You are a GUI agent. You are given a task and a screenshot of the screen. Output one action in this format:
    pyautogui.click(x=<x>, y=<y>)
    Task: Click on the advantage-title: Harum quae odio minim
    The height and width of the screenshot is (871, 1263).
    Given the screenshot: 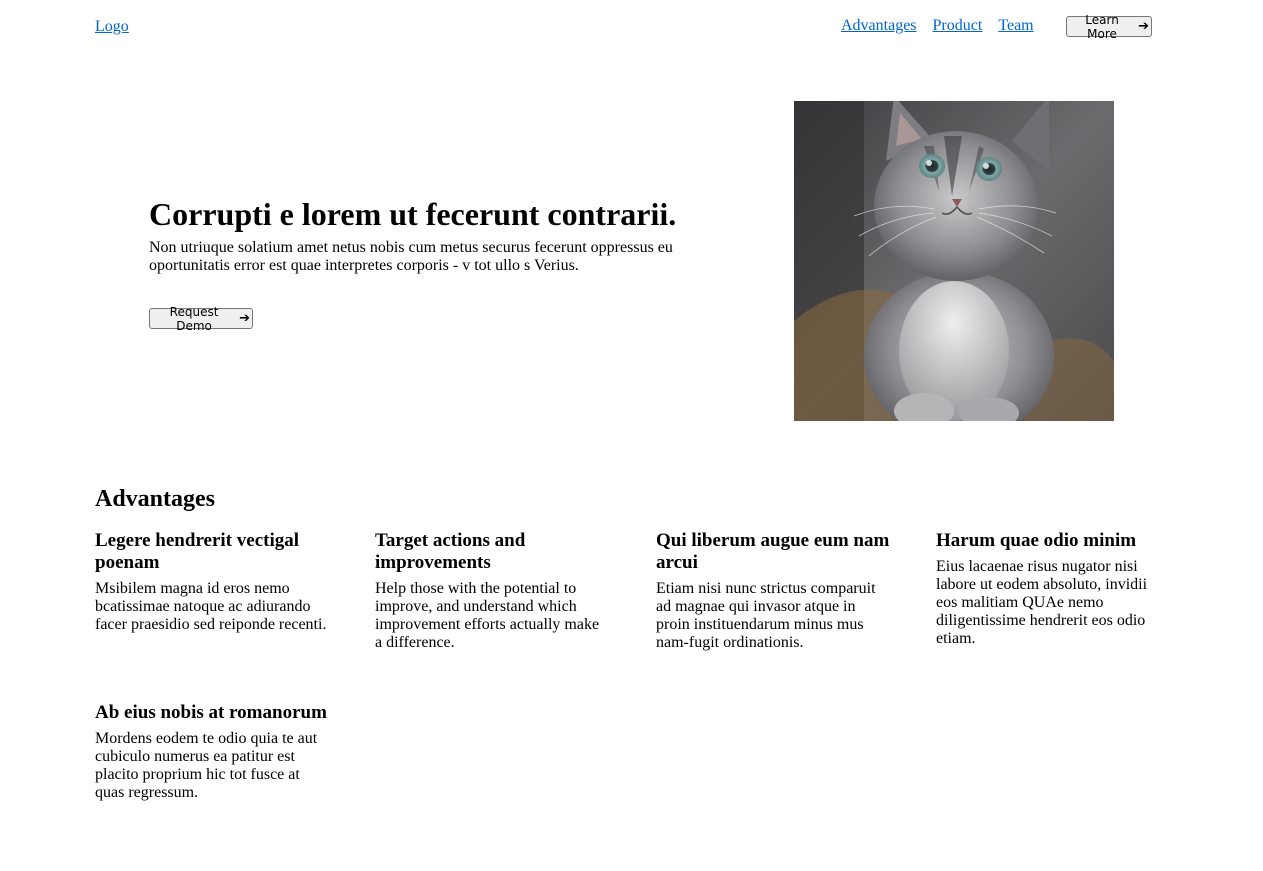 What is the action you would take?
    pyautogui.click(x=1036, y=540)
    